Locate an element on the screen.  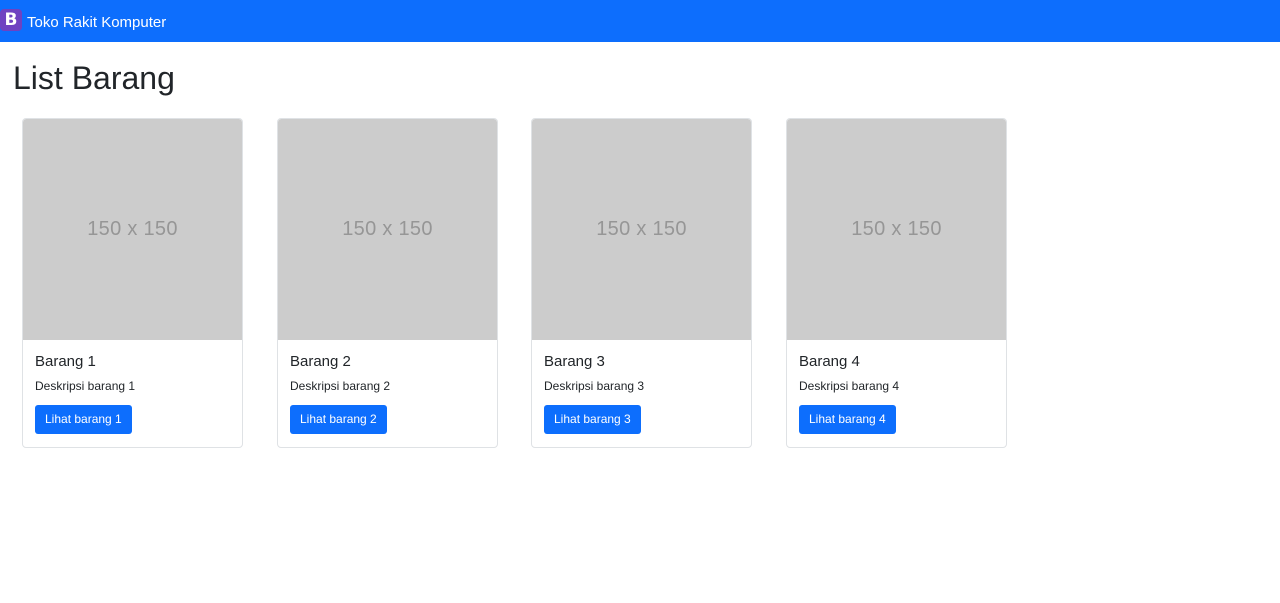
card-description: Deskripsi barang 2 is located at coordinates (340, 386).